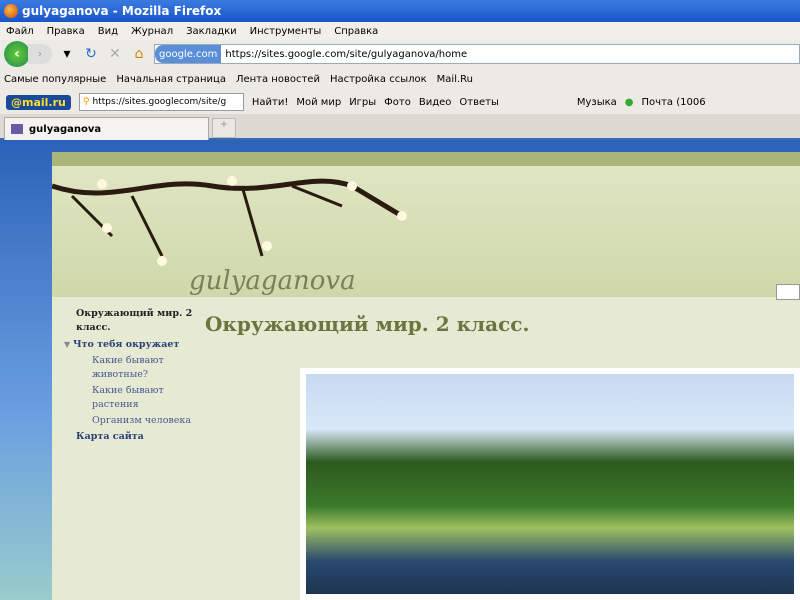  What do you see at coordinates (278, 79) in the screenshot?
I see `bookmark-news-feed: Лента новостей` at bounding box center [278, 79].